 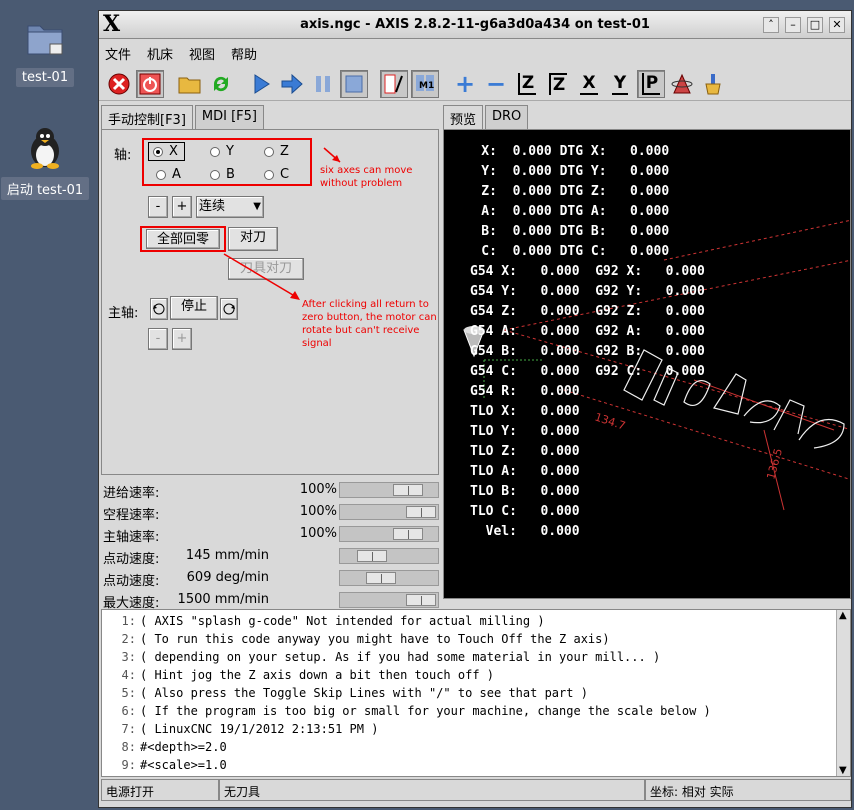 I want to click on dro-line: Z: 0.000 DTG Z: 0.000, so click(x=560, y=191).